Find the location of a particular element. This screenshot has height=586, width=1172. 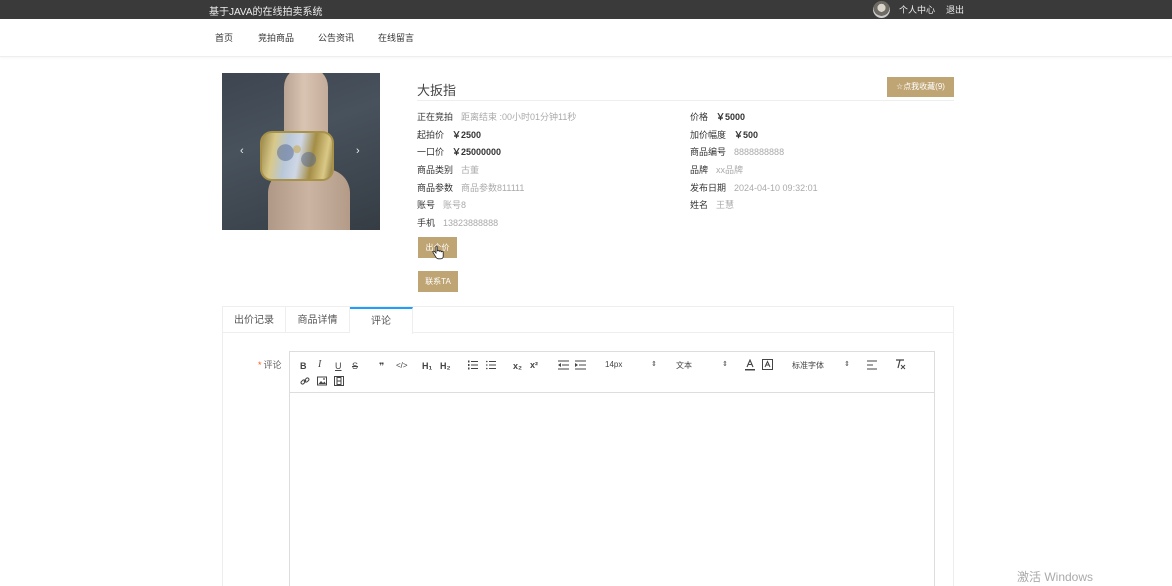

top-bar: 基于JAVA的在线拍卖系统 个人中心 退出 is located at coordinates (586, 9).